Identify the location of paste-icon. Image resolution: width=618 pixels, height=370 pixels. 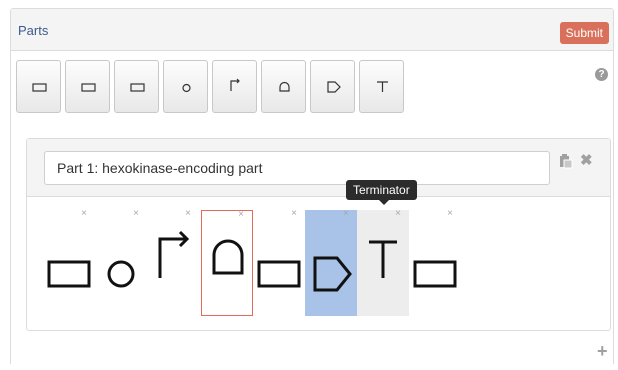
(566, 161).